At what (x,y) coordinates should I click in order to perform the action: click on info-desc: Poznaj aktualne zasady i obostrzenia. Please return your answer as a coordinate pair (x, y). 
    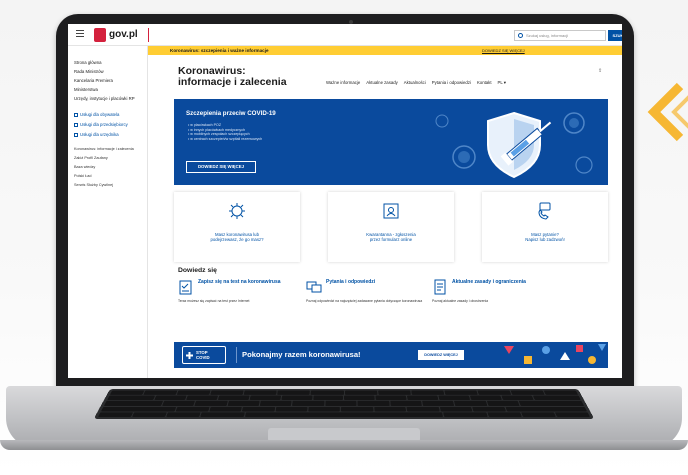
    Looking at the image, I should click on (460, 301).